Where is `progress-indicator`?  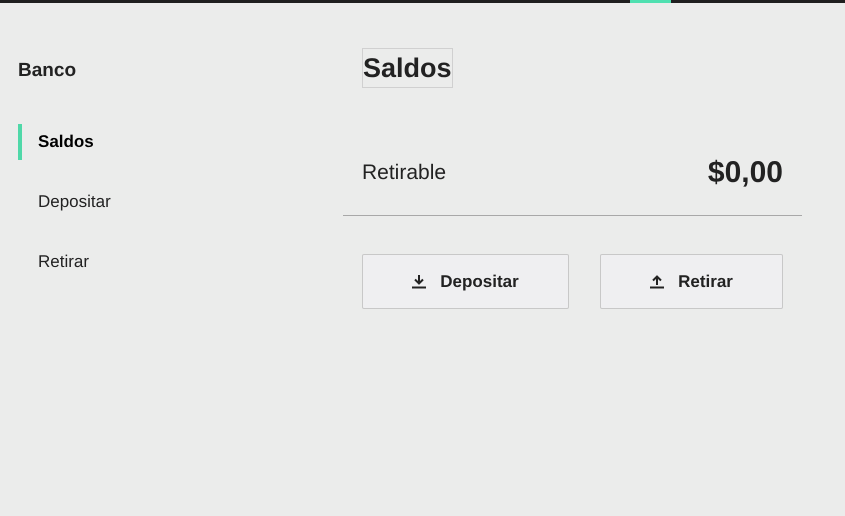
progress-indicator is located at coordinates (650, 1).